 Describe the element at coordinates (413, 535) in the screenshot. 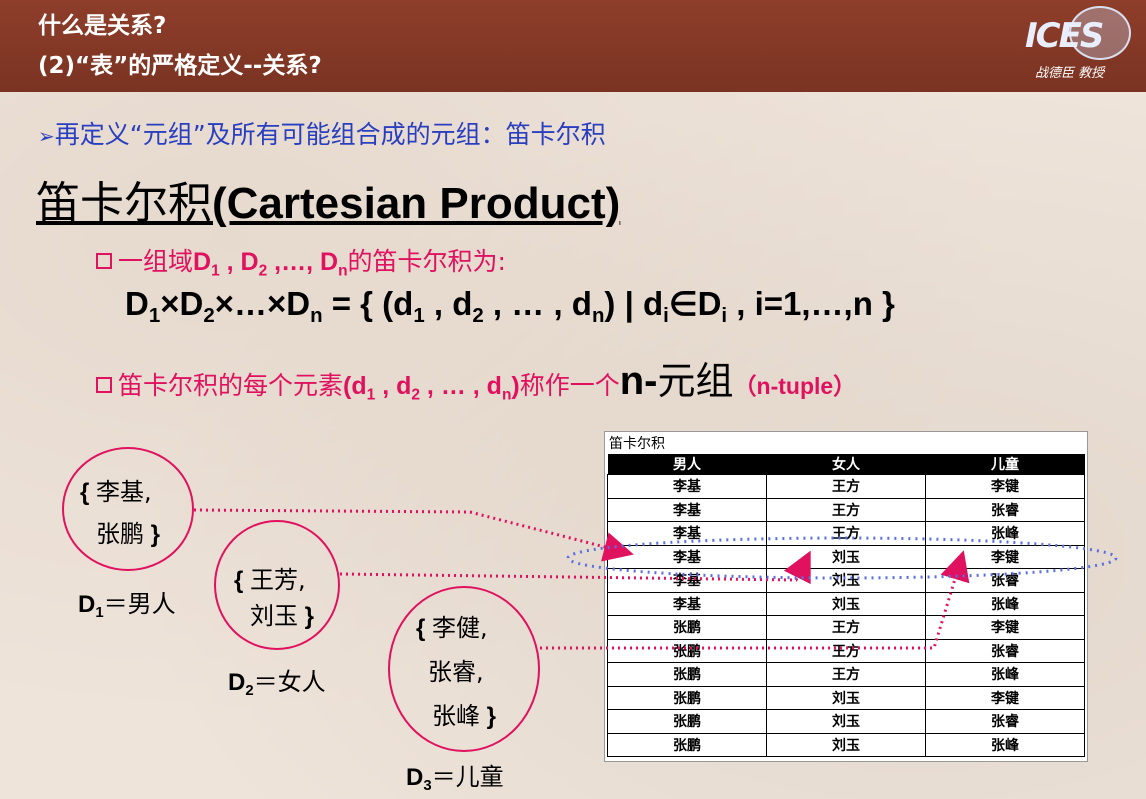

I see `connector-d1-to-row` at that location.